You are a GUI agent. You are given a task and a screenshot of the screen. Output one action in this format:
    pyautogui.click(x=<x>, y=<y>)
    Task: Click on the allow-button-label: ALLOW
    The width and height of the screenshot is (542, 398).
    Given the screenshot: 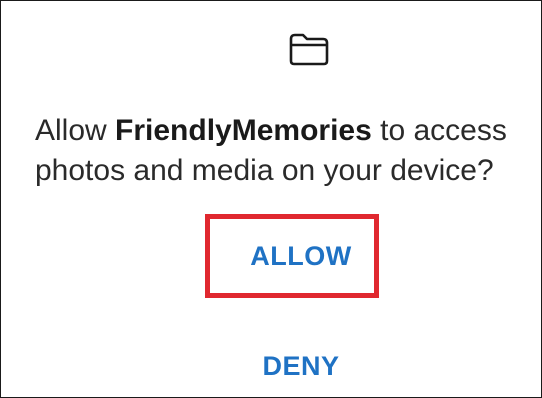 What is the action you would take?
    pyautogui.click(x=301, y=255)
    